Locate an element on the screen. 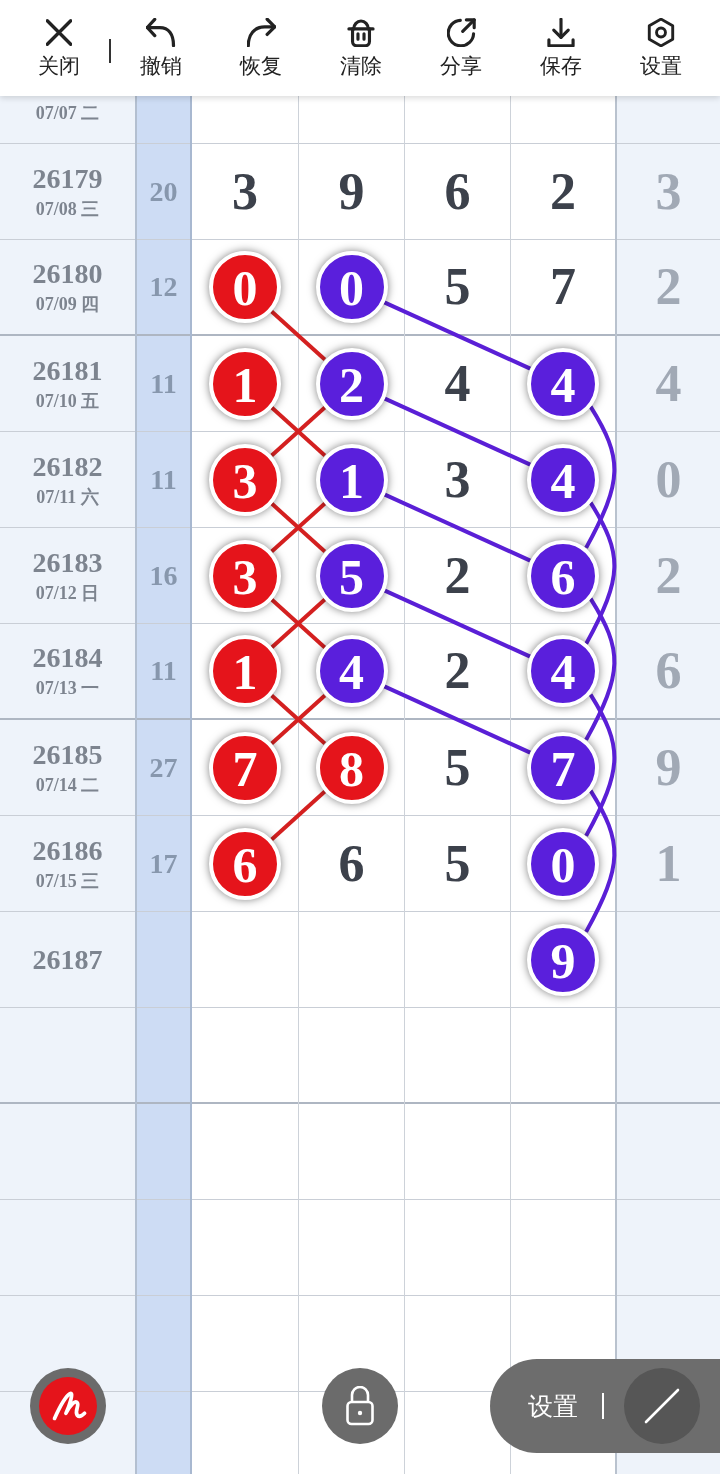  digit-sum: 16 is located at coordinates (163, 575).